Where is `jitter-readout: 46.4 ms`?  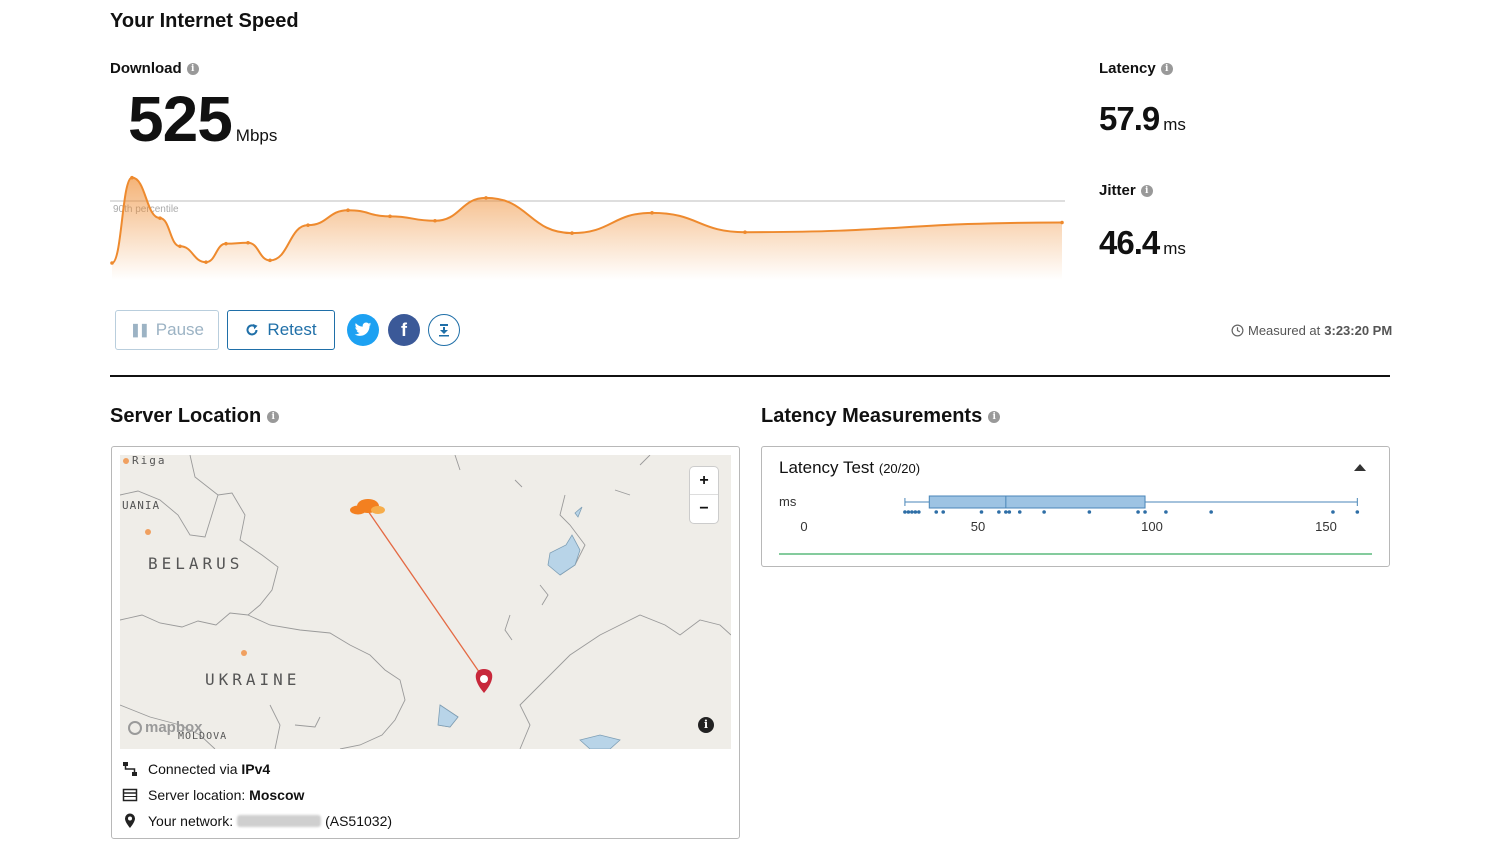
jitter-readout: 46.4 ms is located at coordinates (1142, 243).